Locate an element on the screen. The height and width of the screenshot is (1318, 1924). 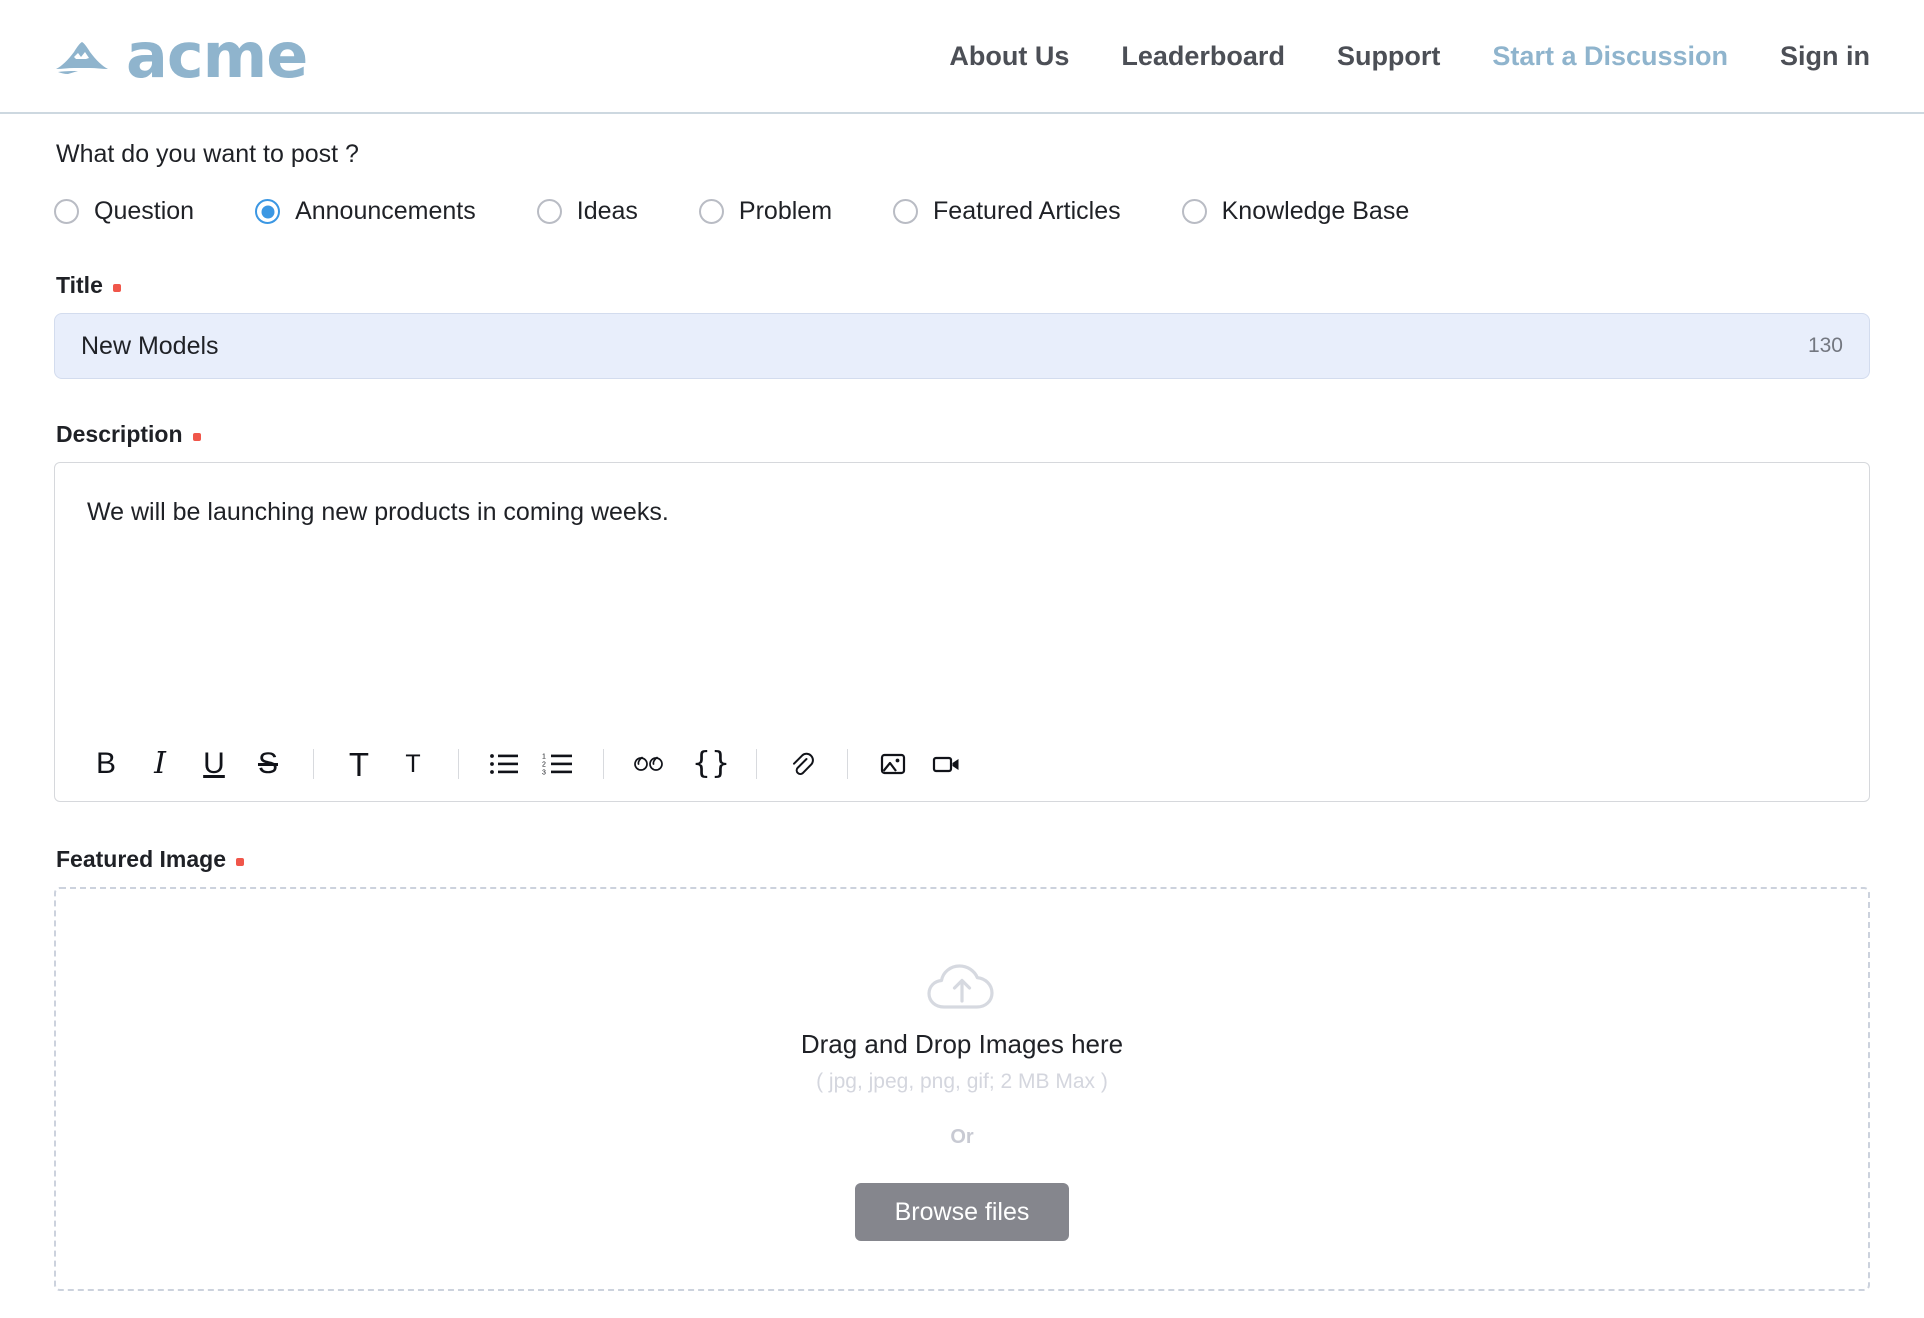
radio-option-featured-articles: Featured Articles is located at coordinates (1007, 211).